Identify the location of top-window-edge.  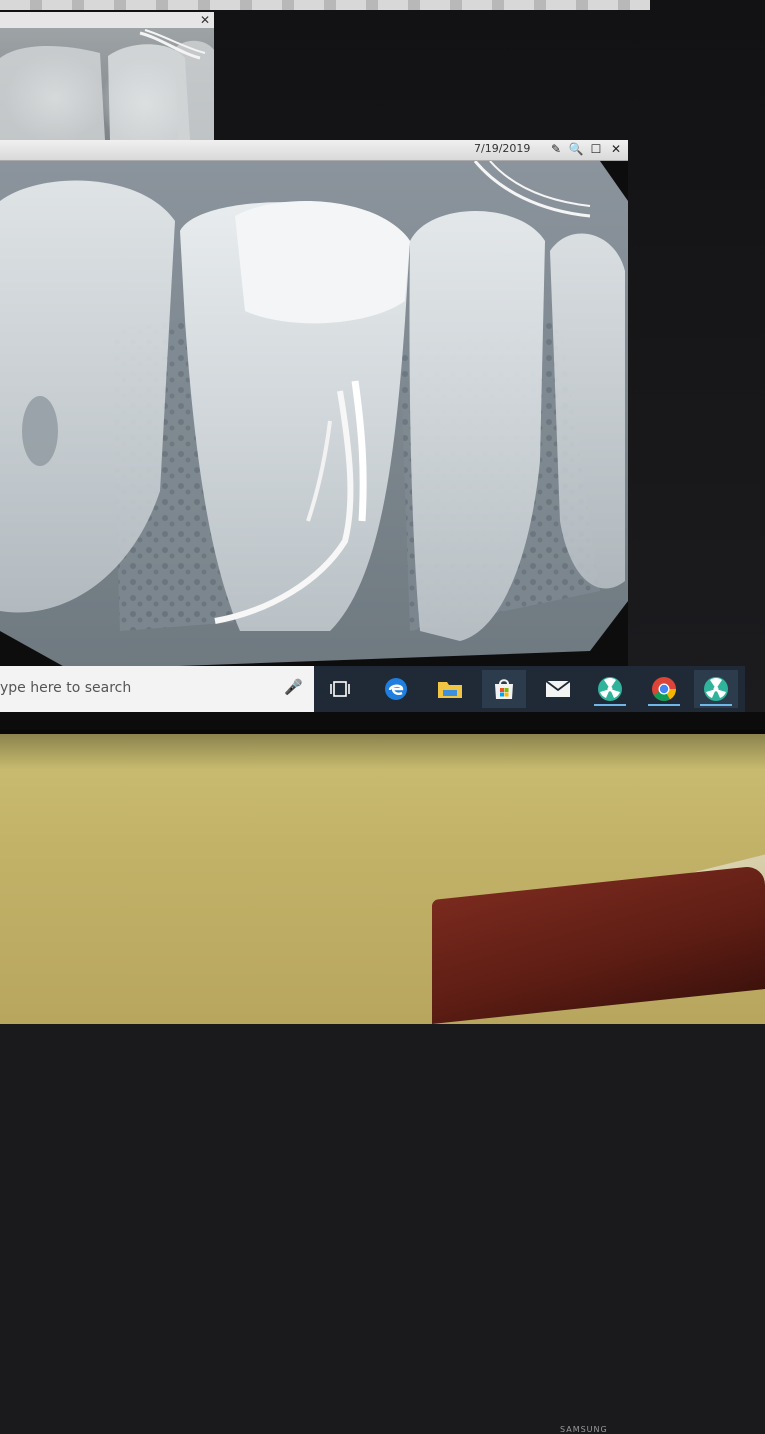
(325, 5).